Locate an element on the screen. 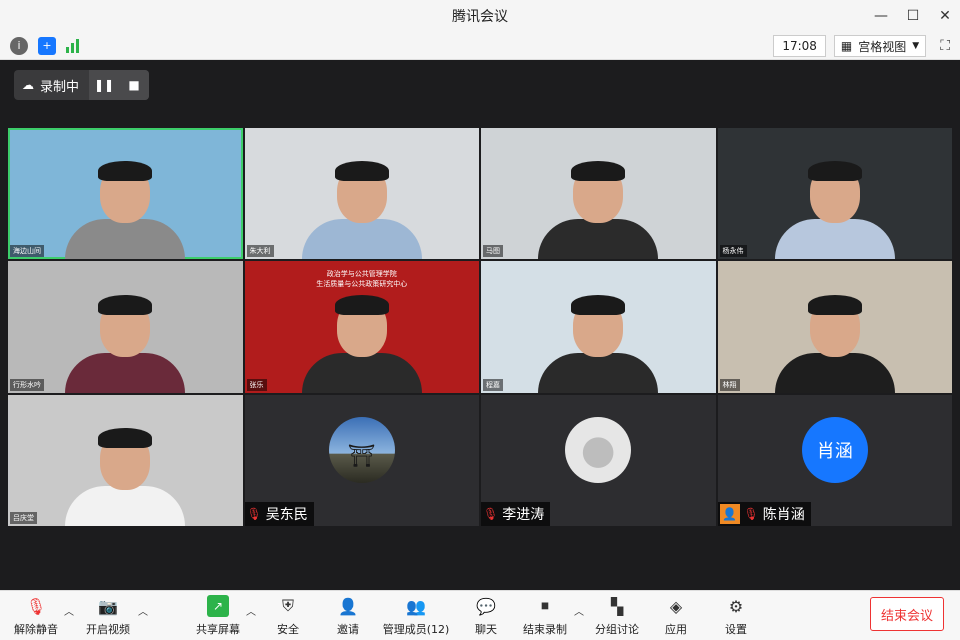 The image size is (960, 640). participant-tile: ⛩ 🎙 吴东民 is located at coordinates (361, 460).